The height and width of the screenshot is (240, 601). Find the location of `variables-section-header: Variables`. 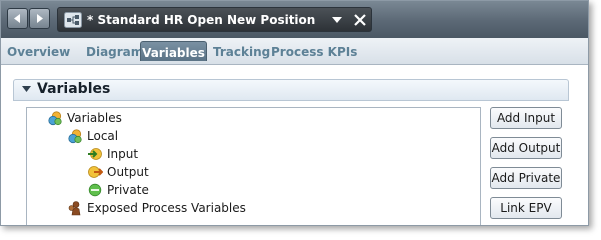

variables-section-header: Variables is located at coordinates (291, 90).